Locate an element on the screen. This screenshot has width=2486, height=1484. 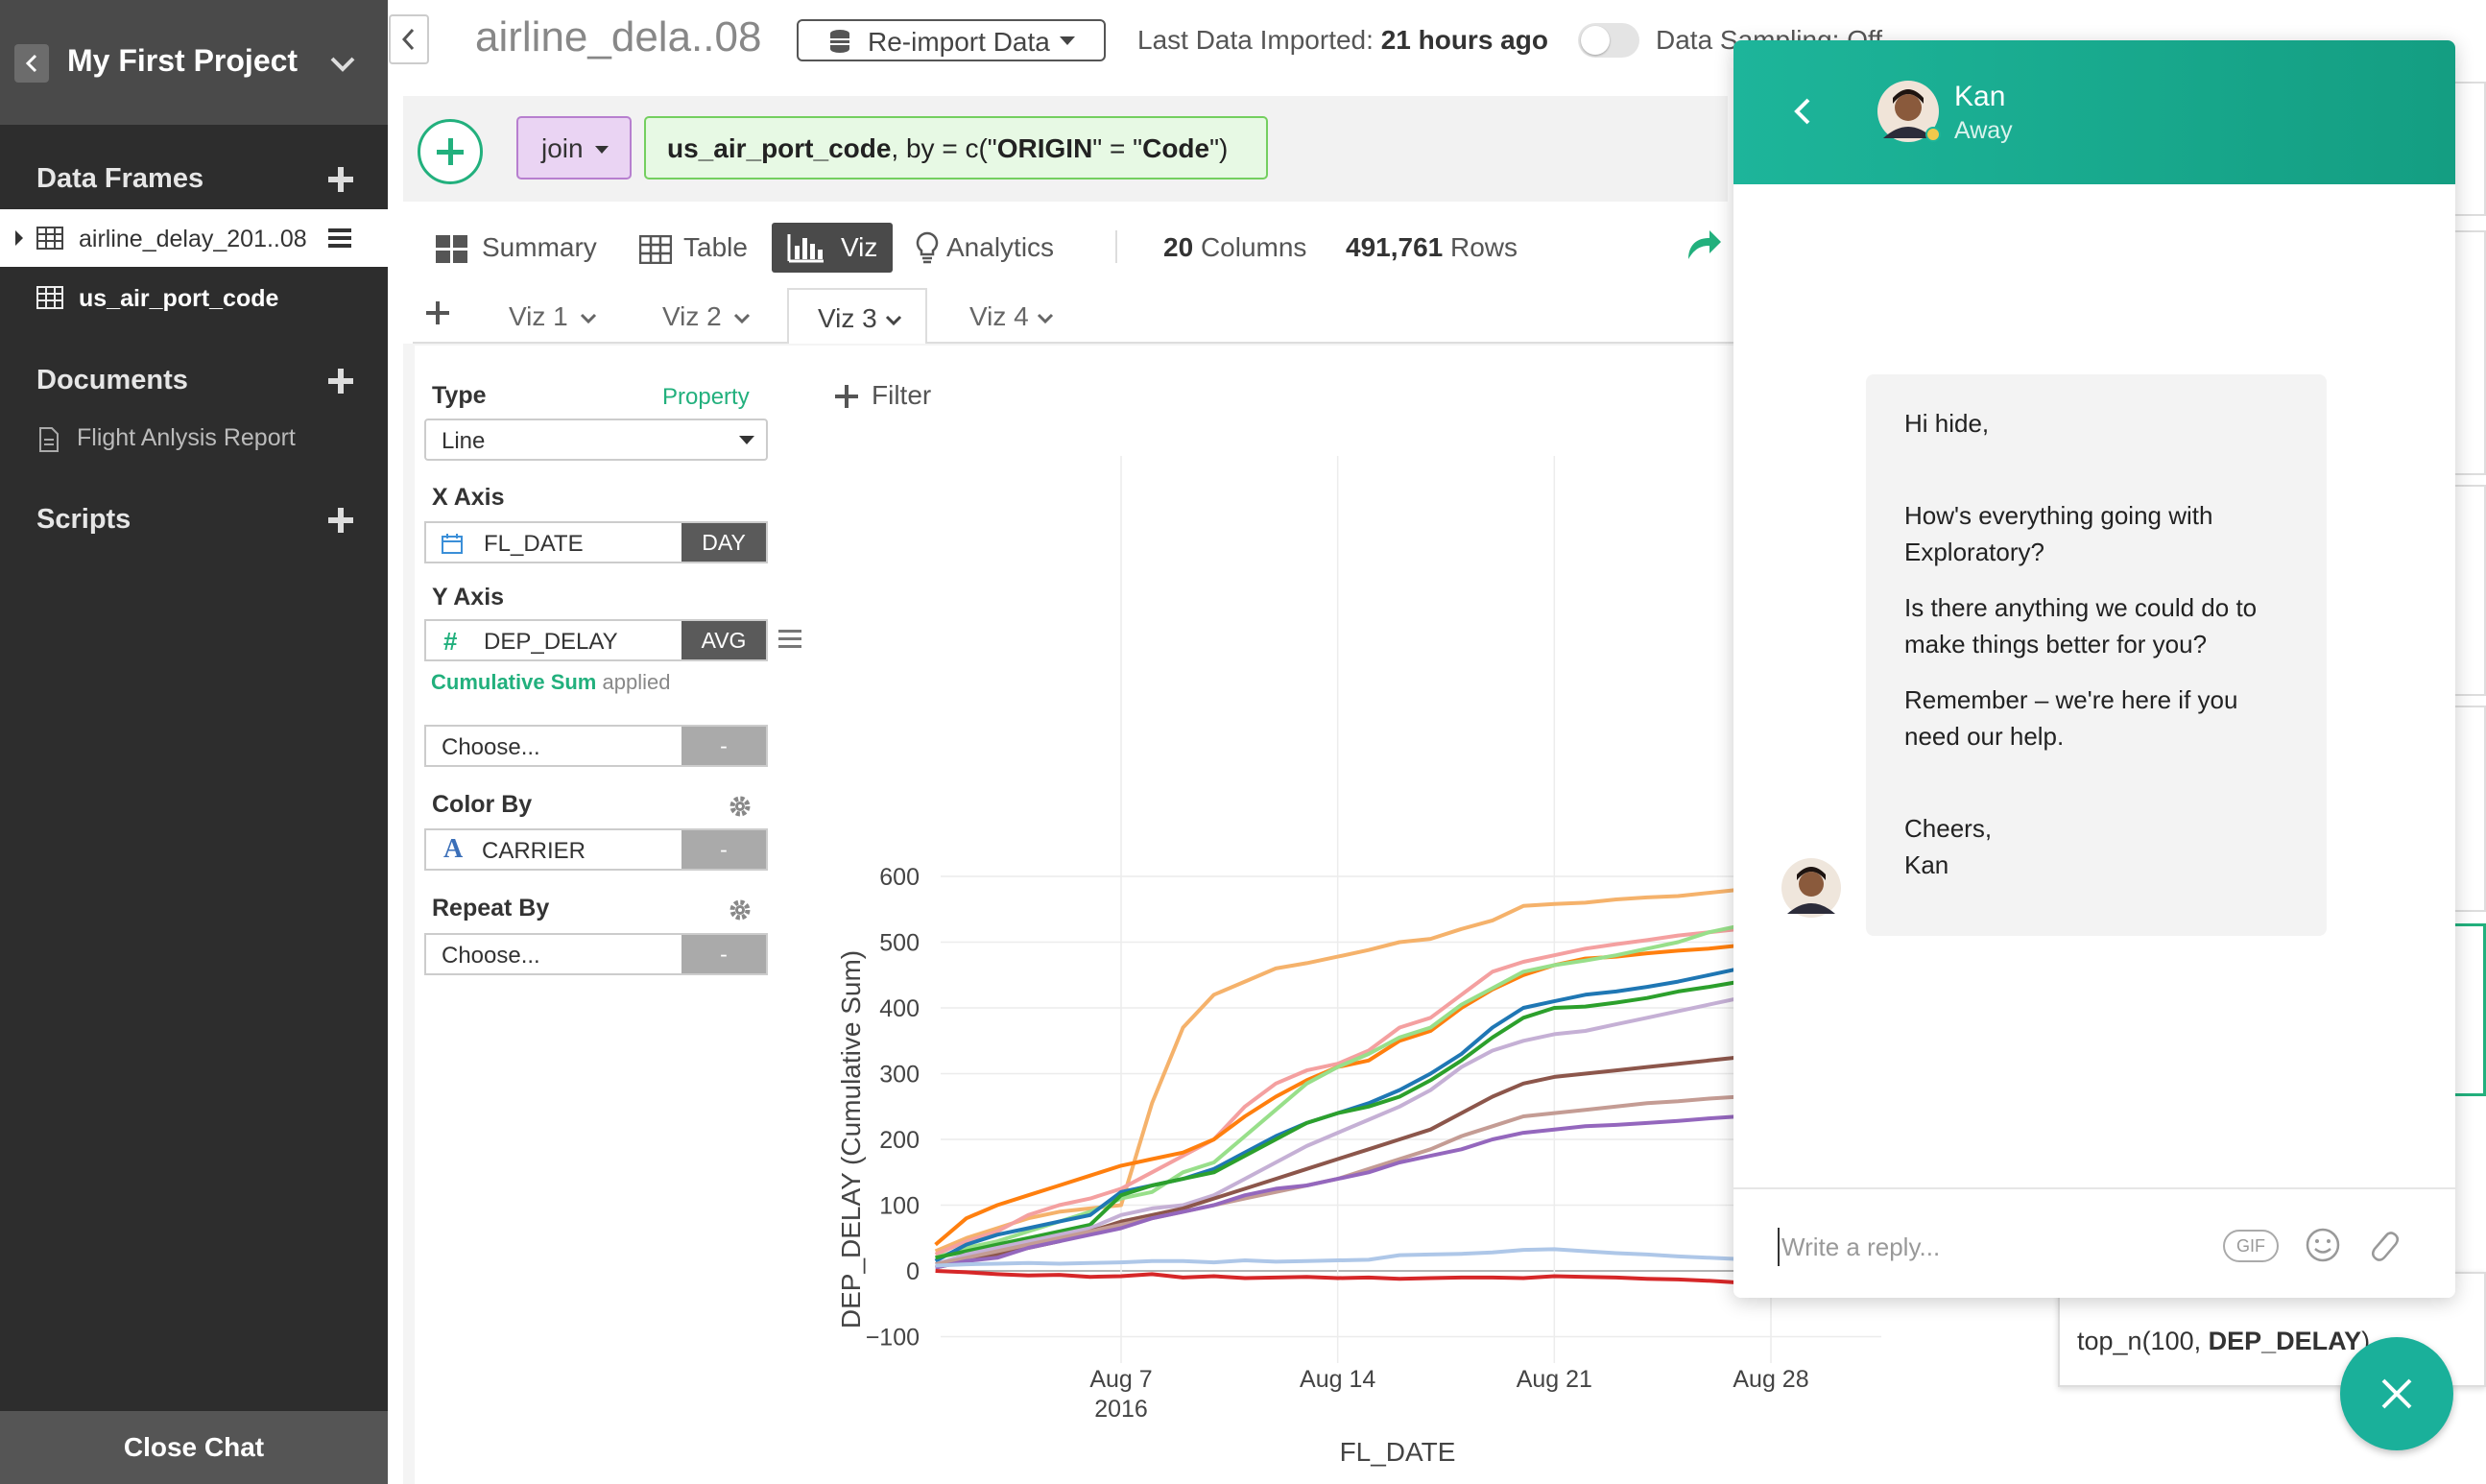
message-line: Is there anything we could do to is located at coordinates (2081, 607).